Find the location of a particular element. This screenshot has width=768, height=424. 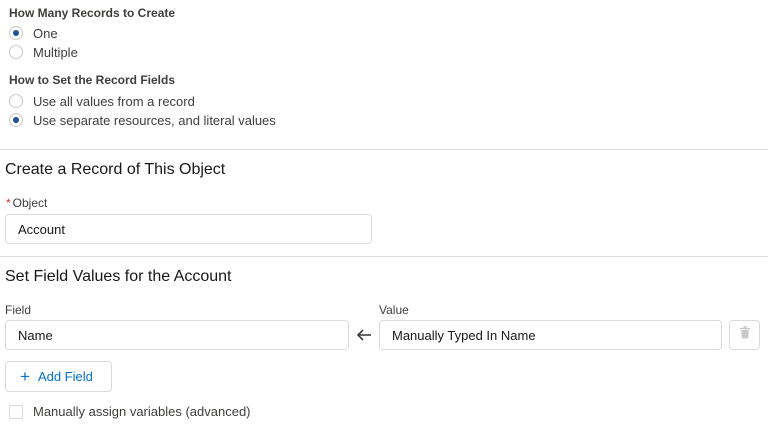

object-label-text: Object is located at coordinates (30, 203).